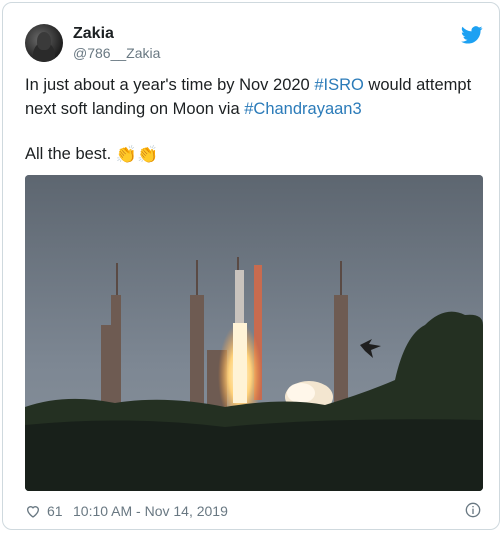 This screenshot has width=504, height=533. I want to click on hashtag-chandrayaan3: #Chandrayaan3, so click(302, 109).